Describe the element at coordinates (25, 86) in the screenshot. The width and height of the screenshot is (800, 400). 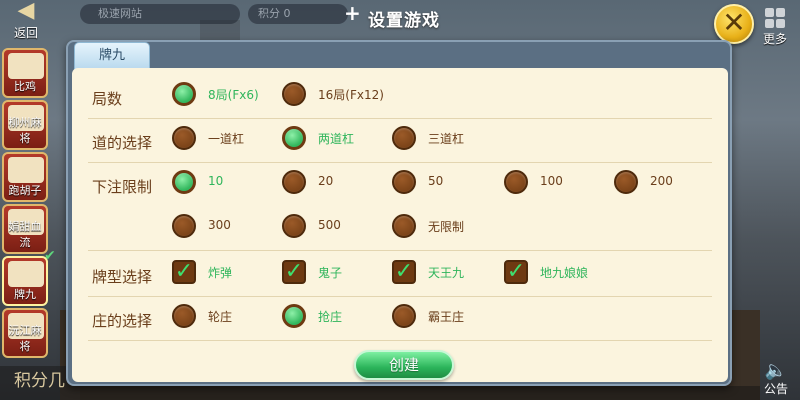
I see `sidebar-item-label: 比鸡` at that location.